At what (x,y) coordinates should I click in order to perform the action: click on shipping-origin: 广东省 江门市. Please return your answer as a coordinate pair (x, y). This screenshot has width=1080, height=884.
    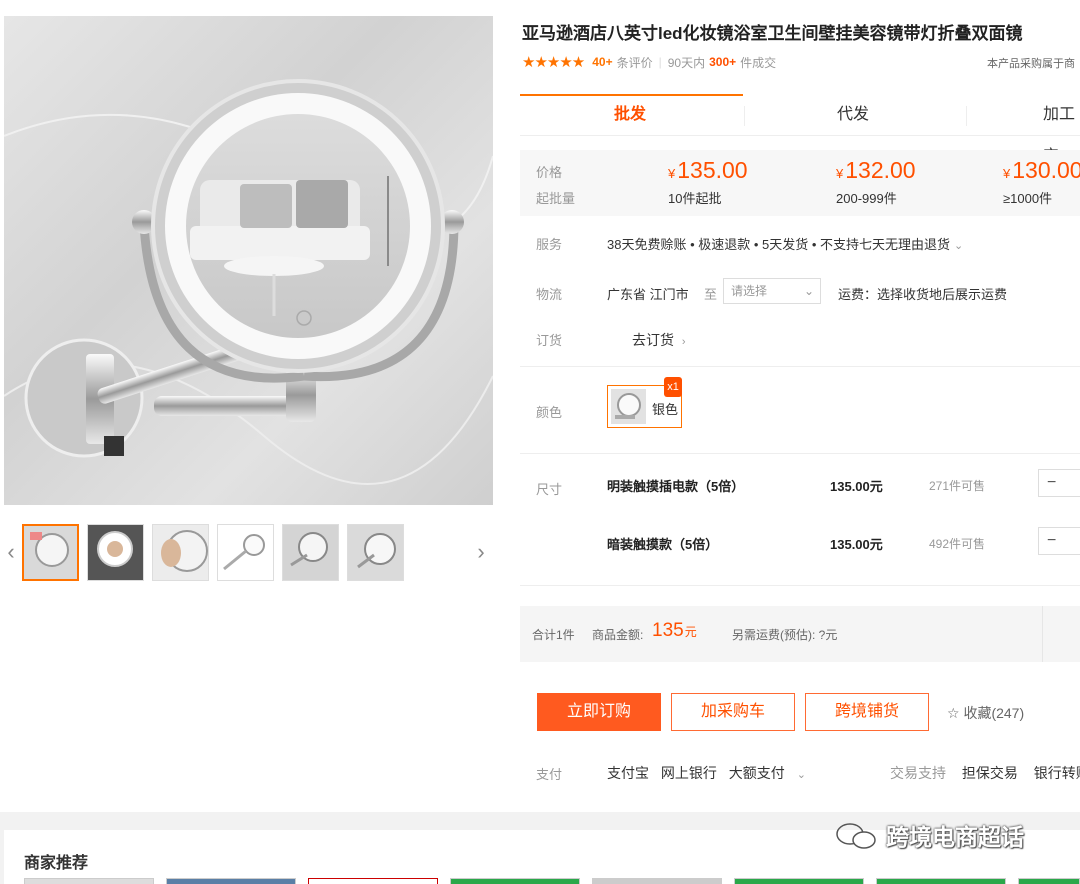
    Looking at the image, I should click on (648, 294).